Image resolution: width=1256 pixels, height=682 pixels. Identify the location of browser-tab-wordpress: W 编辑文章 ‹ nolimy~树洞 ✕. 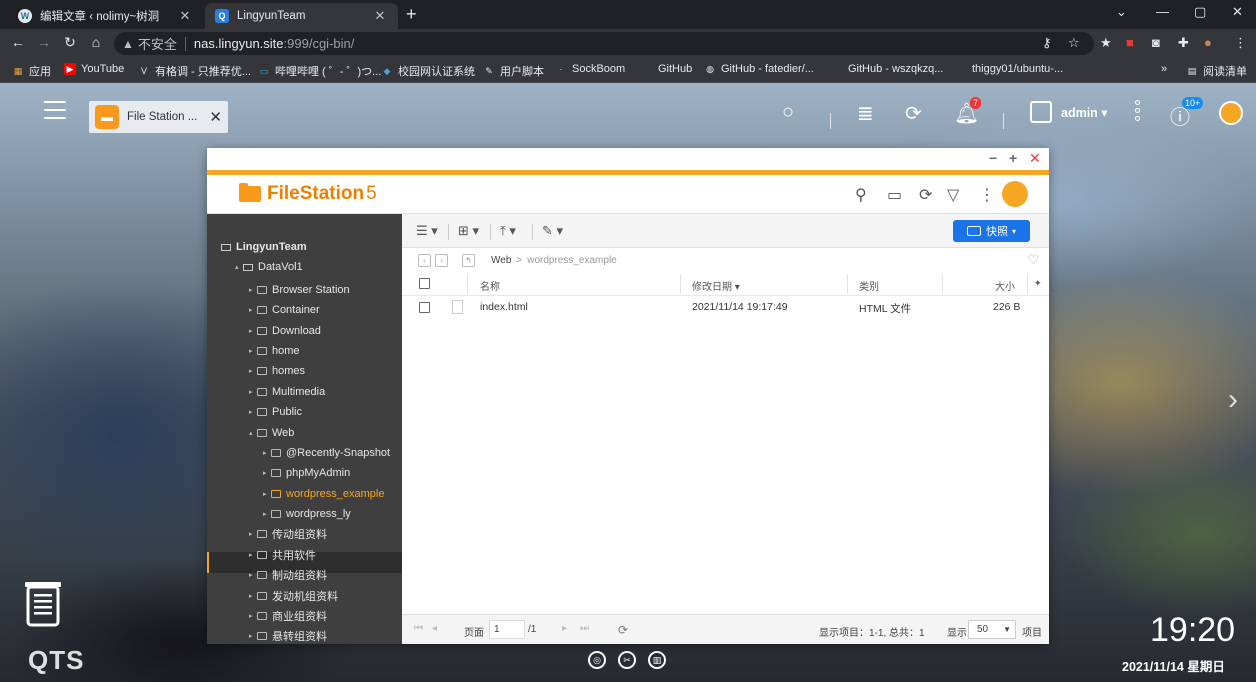
(105, 16).